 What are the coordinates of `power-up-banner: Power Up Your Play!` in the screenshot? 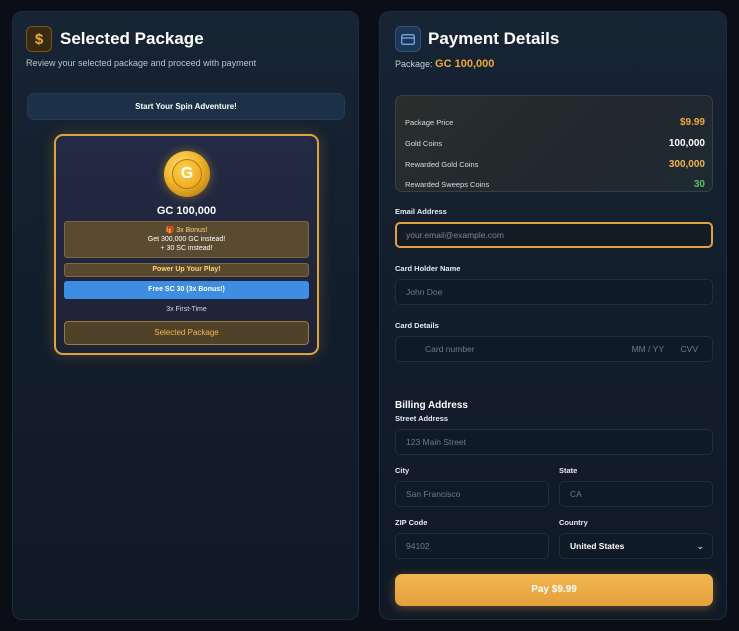 It's located at (186, 270).